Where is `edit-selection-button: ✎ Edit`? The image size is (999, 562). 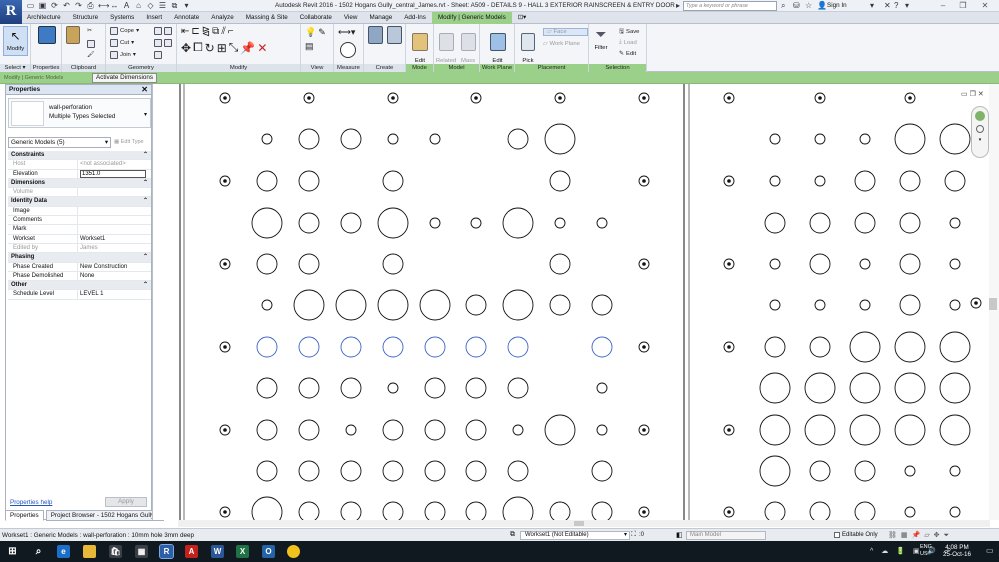 edit-selection-button: ✎ Edit is located at coordinates (627, 54).